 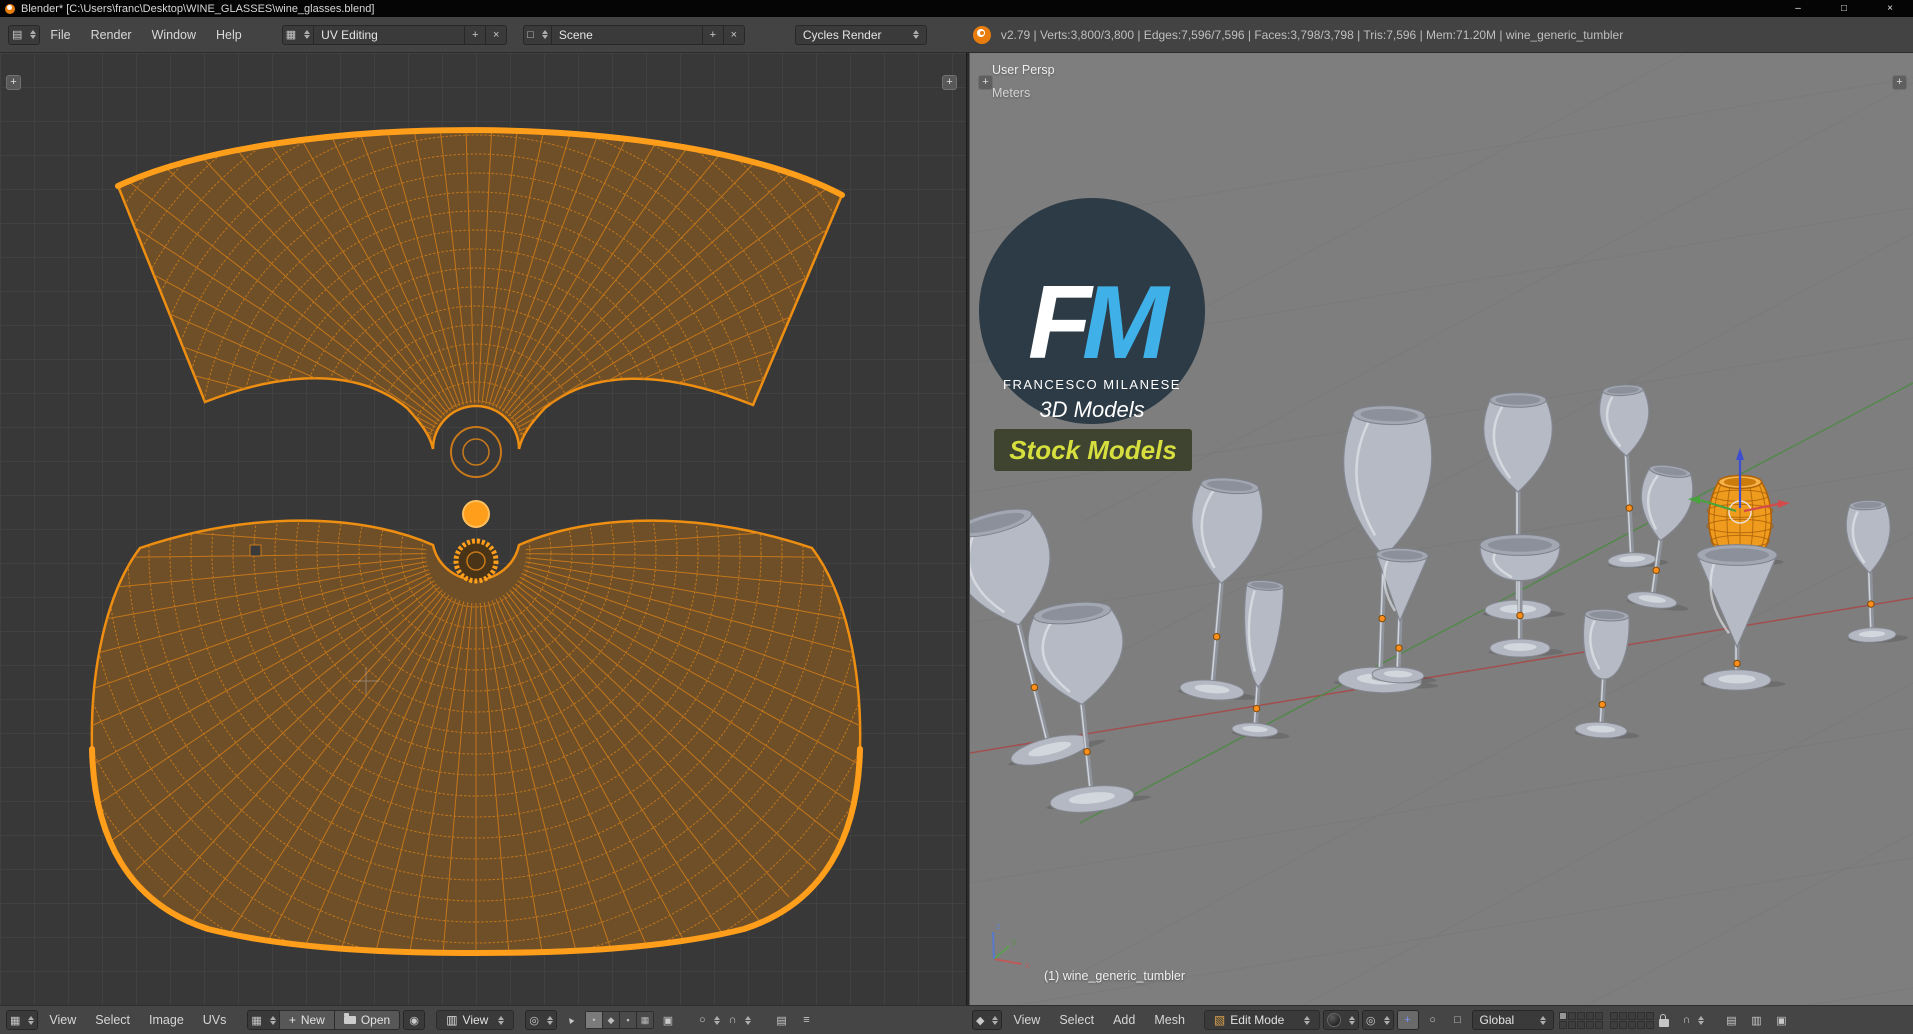 I want to click on layout-name: UV Editing, so click(x=349, y=34).